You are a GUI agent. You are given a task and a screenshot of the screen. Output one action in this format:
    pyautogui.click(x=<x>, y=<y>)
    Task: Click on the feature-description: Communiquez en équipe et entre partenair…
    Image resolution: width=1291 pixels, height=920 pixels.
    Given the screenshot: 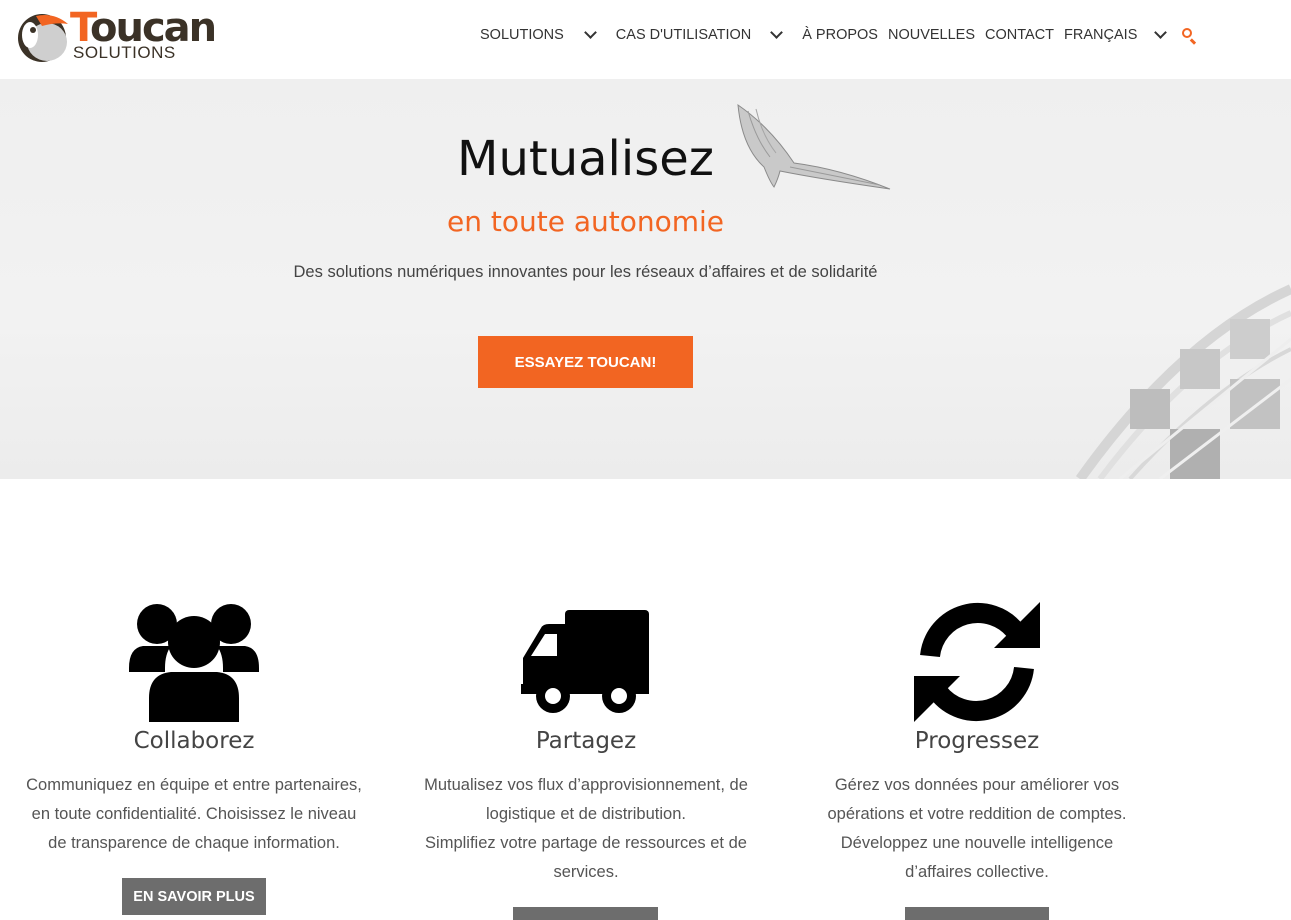 What is the action you would take?
    pyautogui.click(x=194, y=814)
    